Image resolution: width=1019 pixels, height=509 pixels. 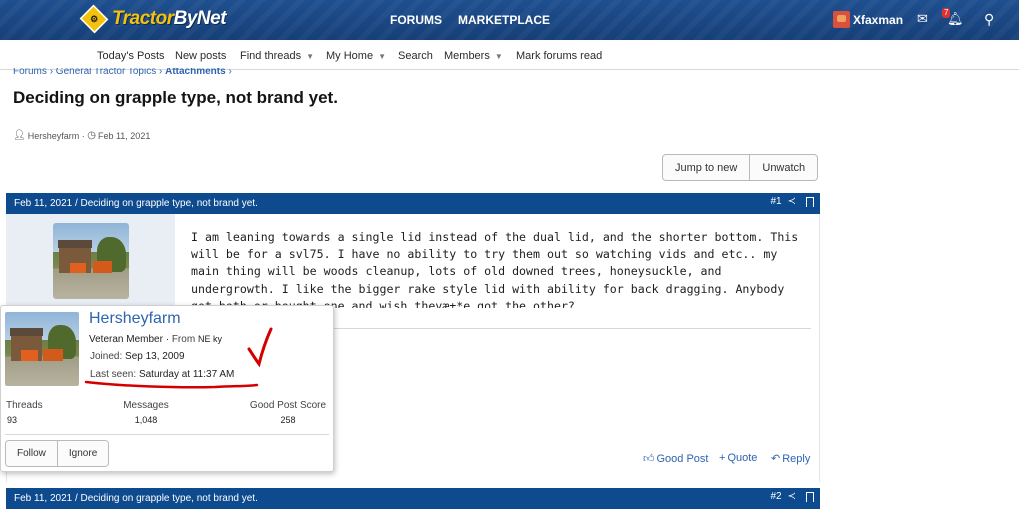 What do you see at coordinates (989, 19) in the screenshot?
I see `search-icon: ⚲` at bounding box center [989, 19].